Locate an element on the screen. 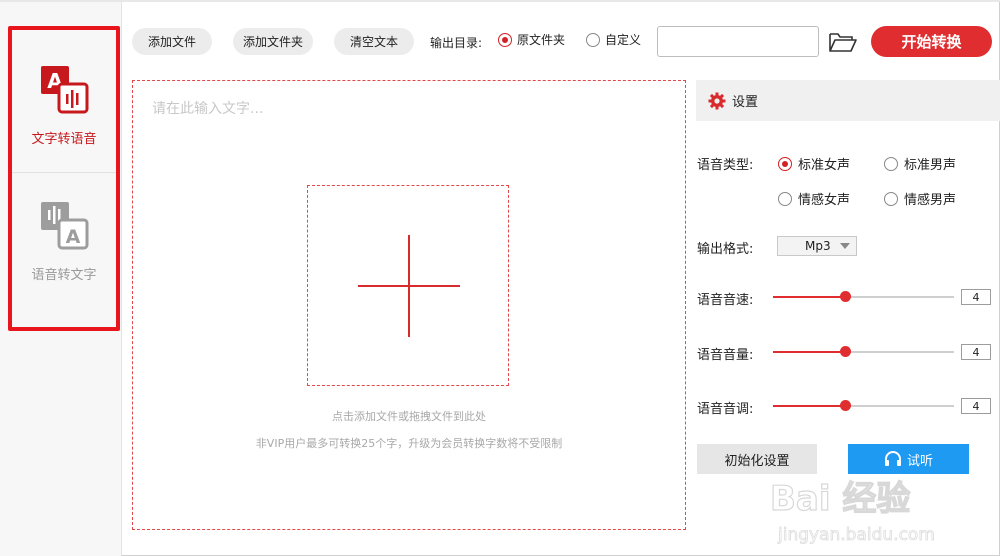 The width and height of the screenshot is (1000, 556). selection-highlight-box is located at coordinates (64, 178).